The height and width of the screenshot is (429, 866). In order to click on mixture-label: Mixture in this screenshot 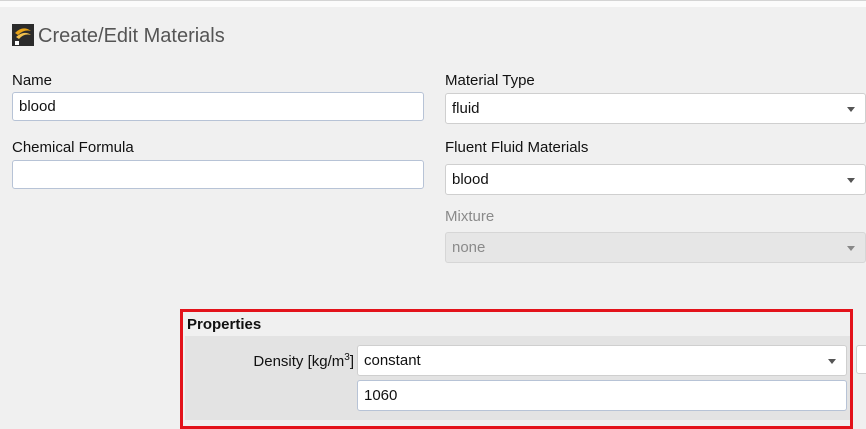, I will do `click(470, 216)`.